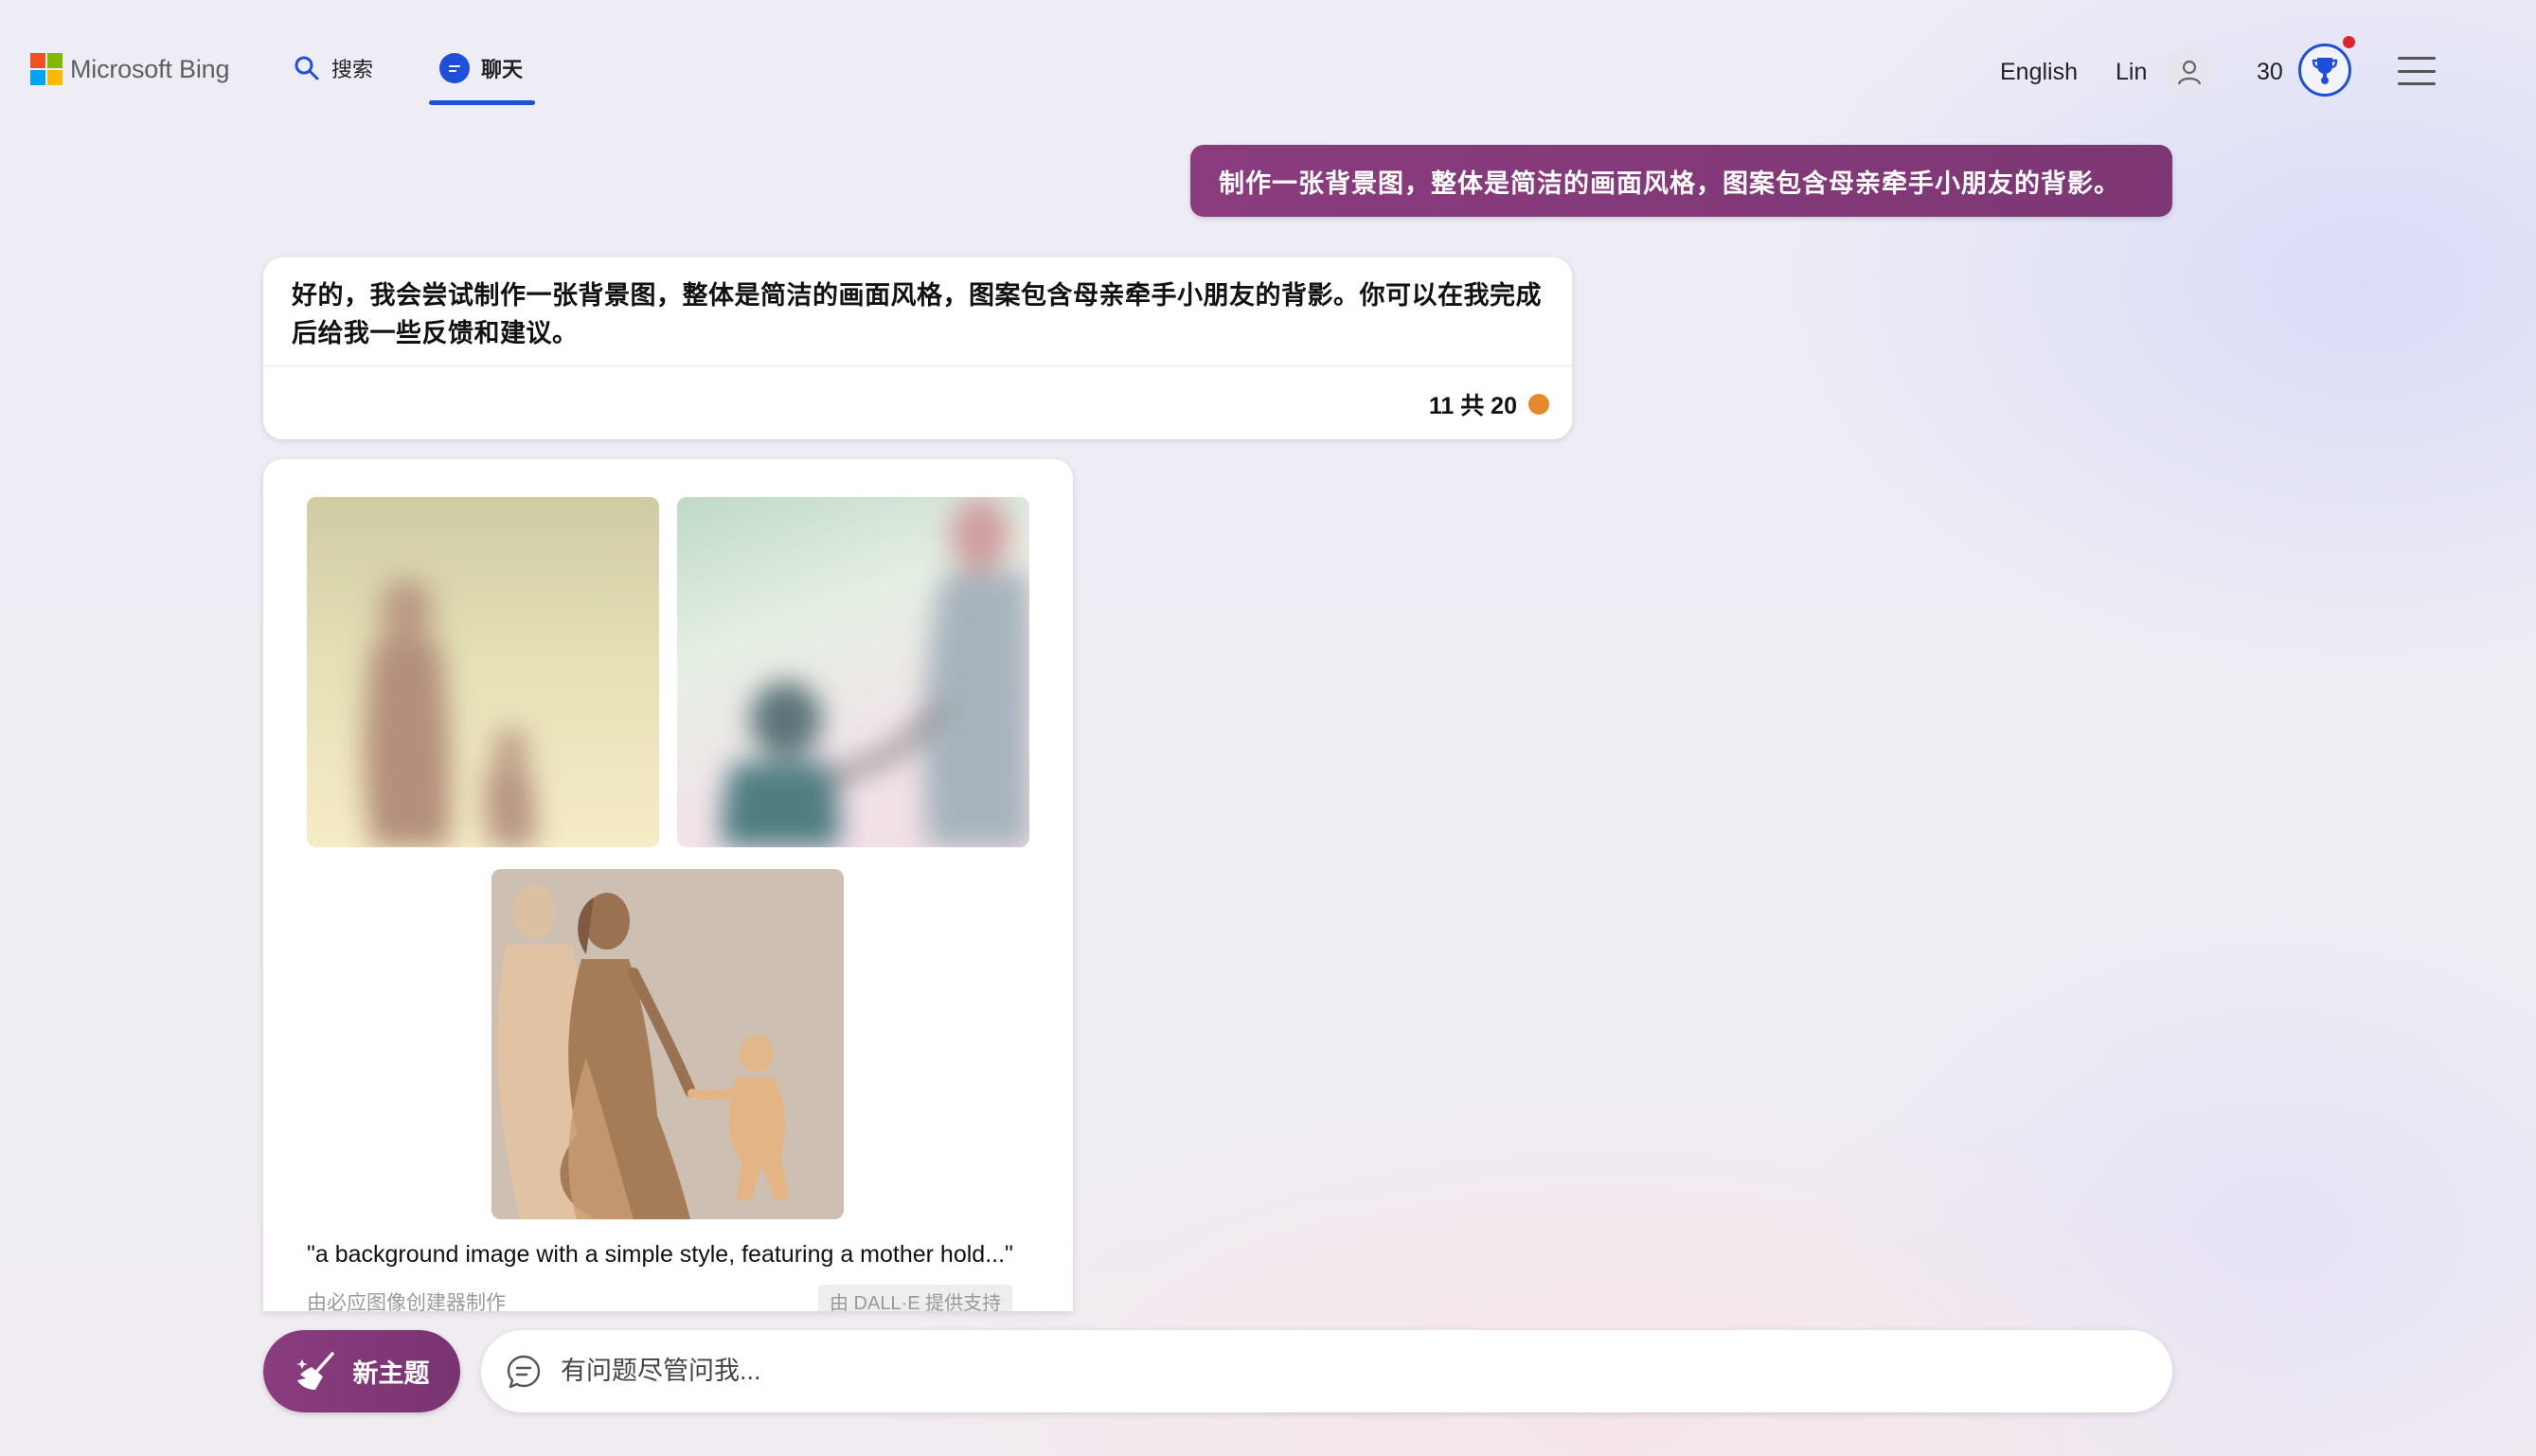 This screenshot has width=2536, height=1456. I want to click on user-name: Lin, so click(2131, 72).